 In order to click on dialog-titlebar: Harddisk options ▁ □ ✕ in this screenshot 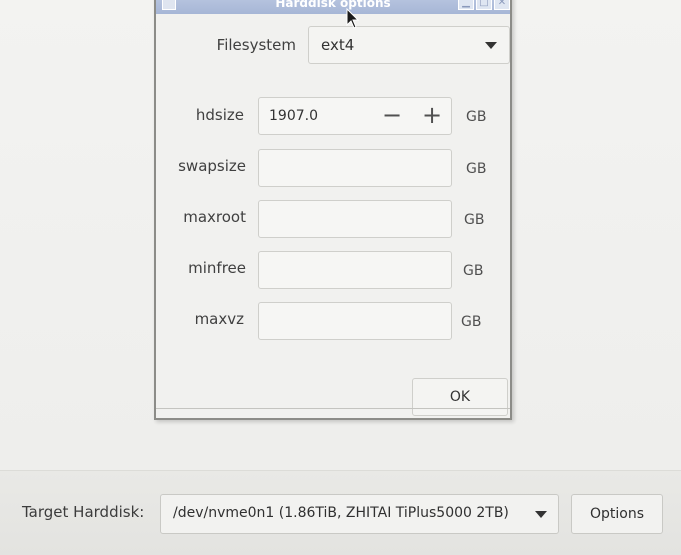, I will do `click(333, 7)`.